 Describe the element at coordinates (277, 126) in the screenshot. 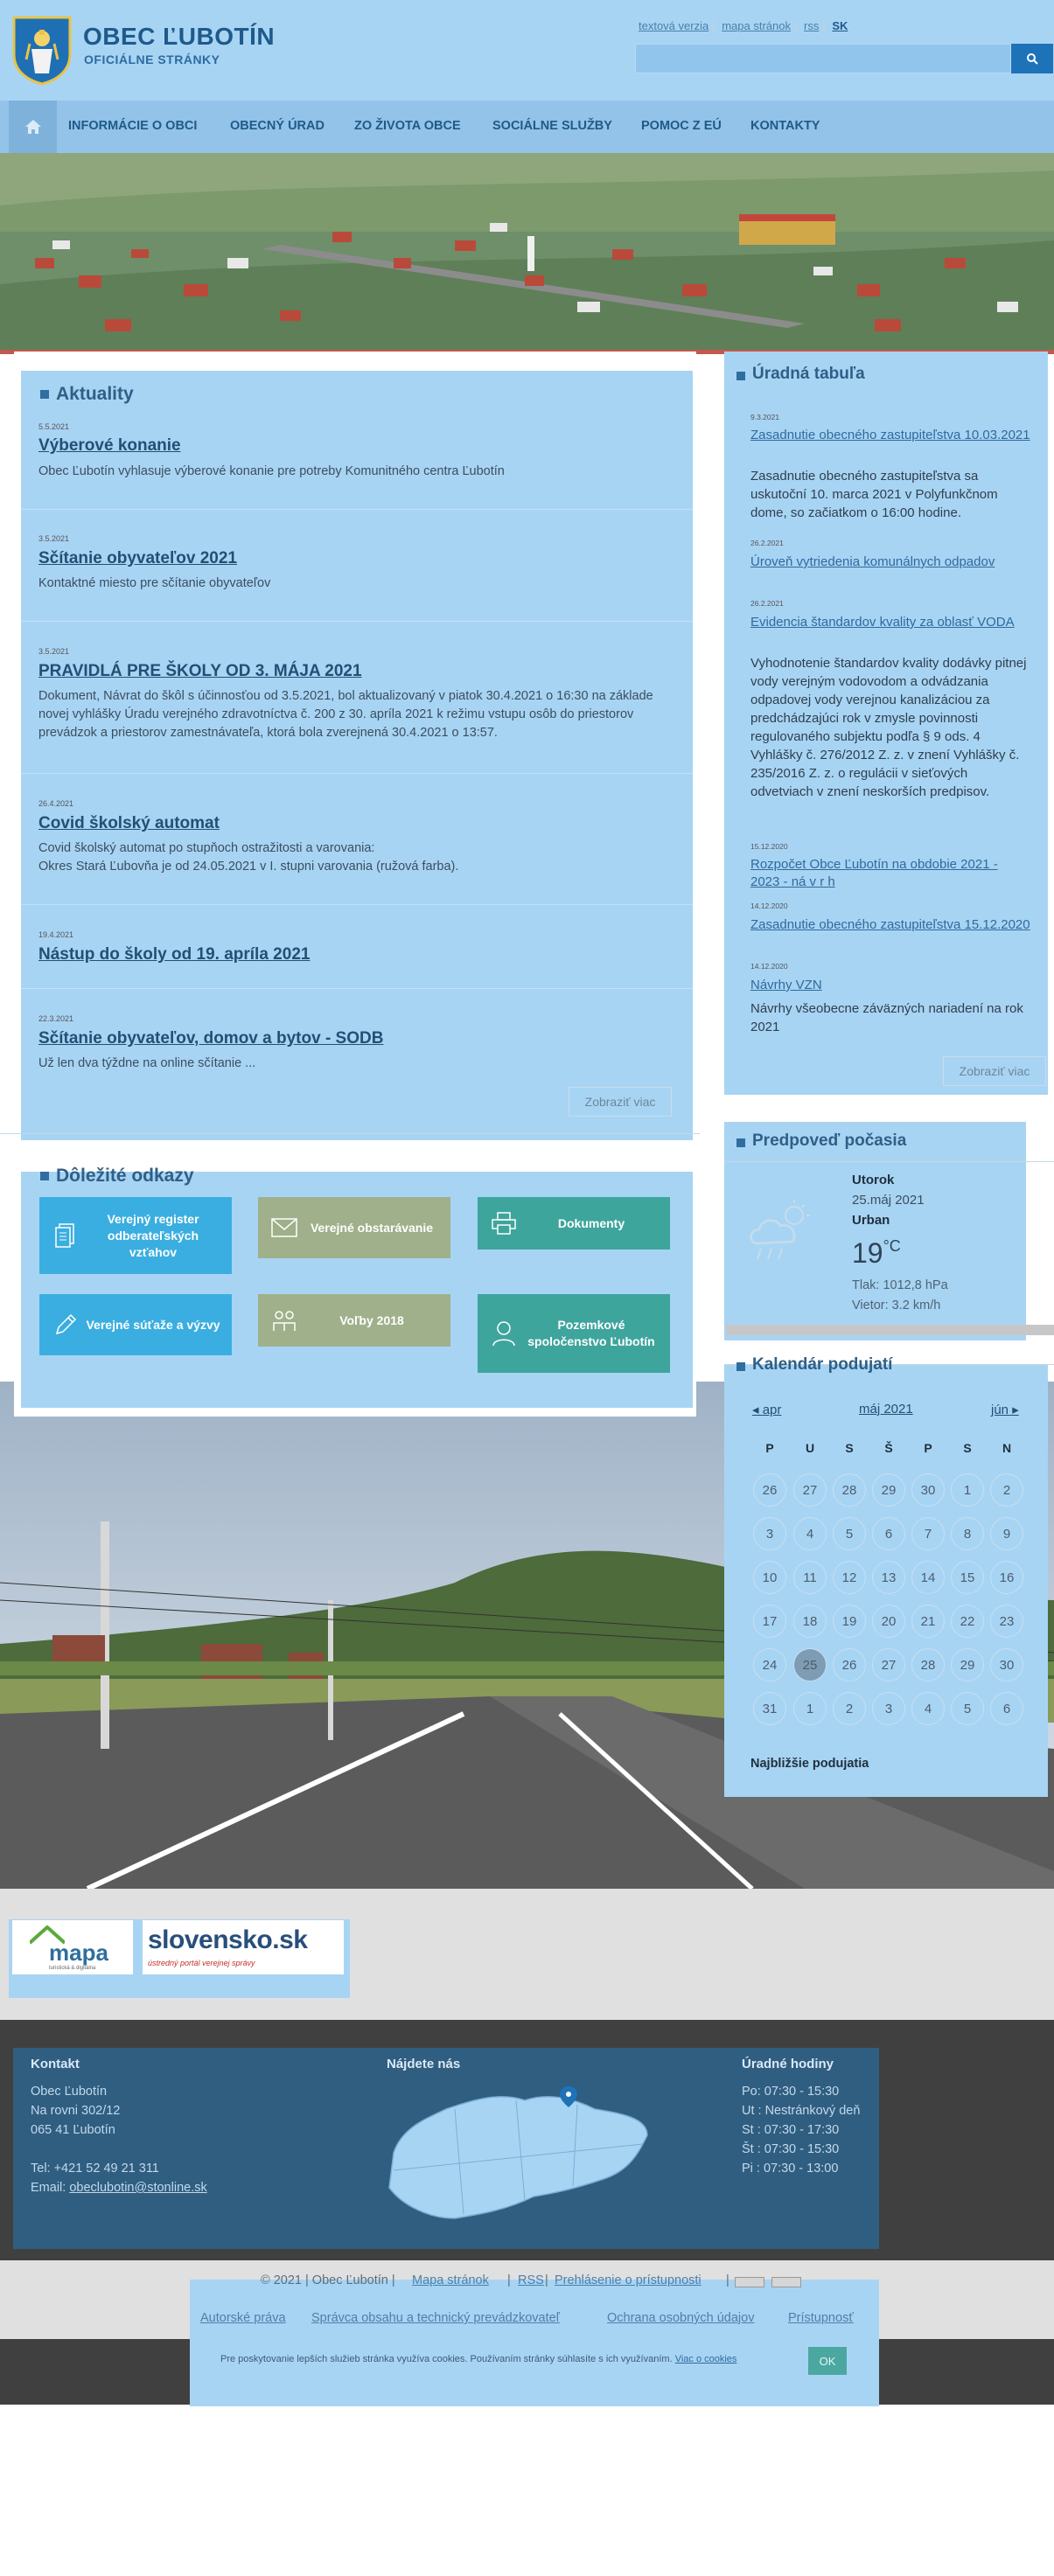

I see `nav-item-office: OBECNÝ ÚRAD` at that location.